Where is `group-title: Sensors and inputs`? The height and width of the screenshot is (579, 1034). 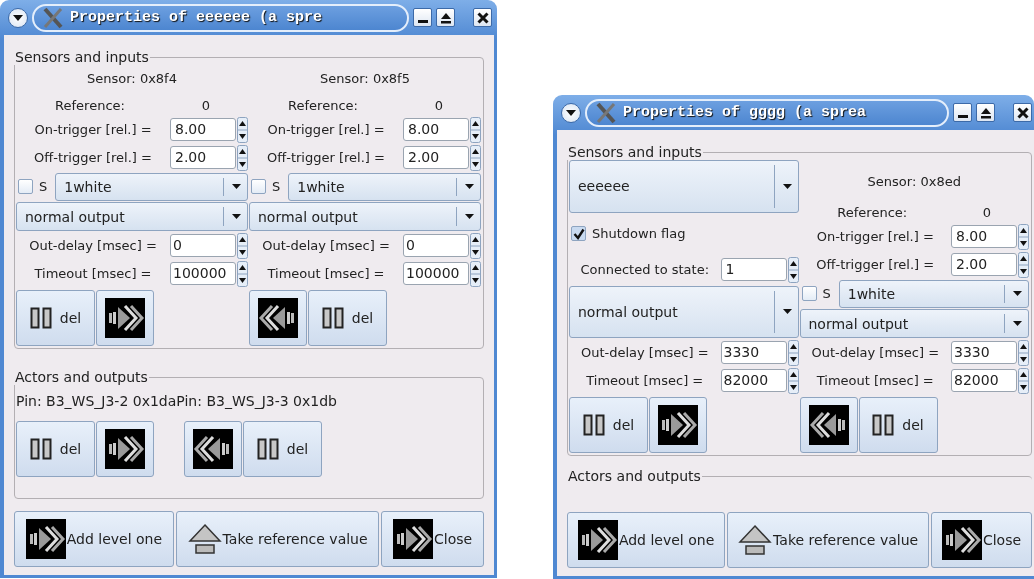 group-title: Sensors and inputs is located at coordinates (82, 57).